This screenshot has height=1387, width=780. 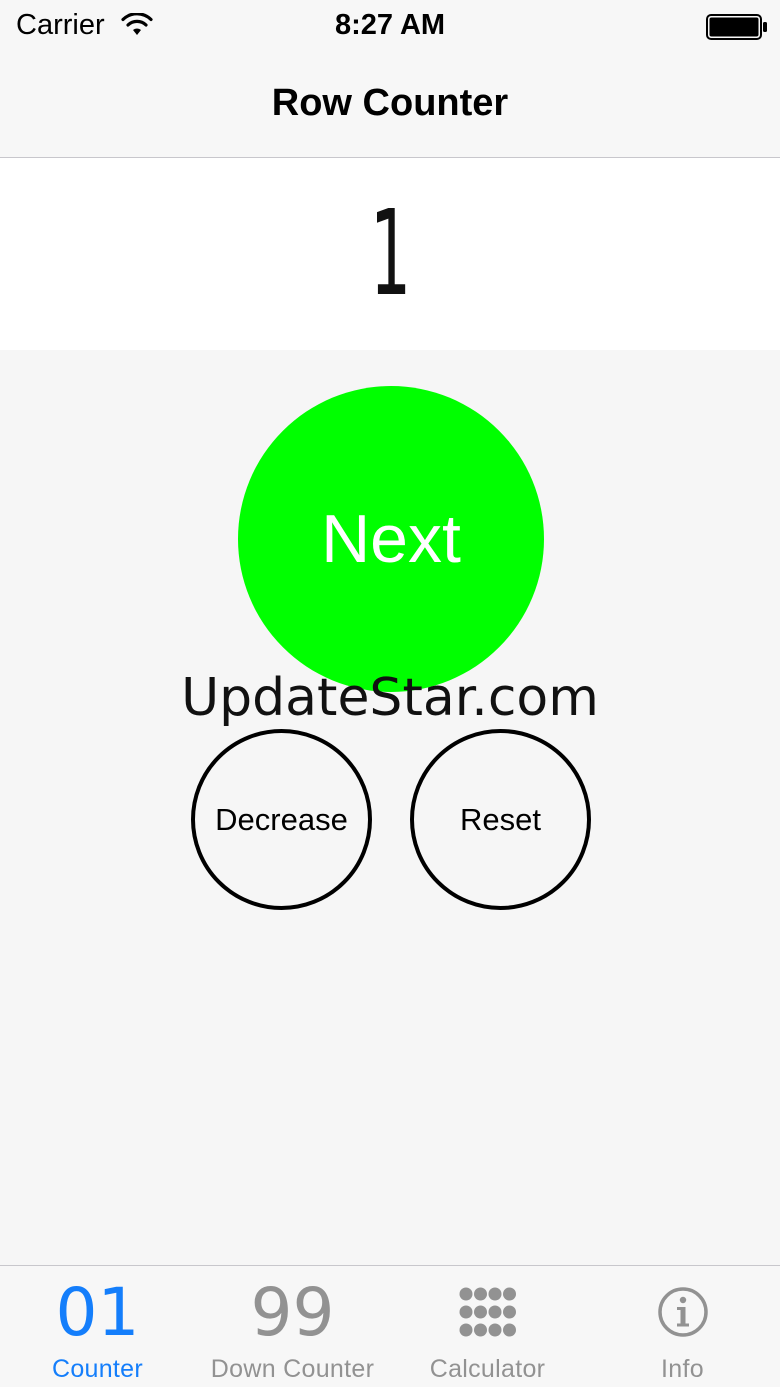 What do you see at coordinates (97, 1312) in the screenshot?
I see `counter-tab-icon: 01` at bounding box center [97, 1312].